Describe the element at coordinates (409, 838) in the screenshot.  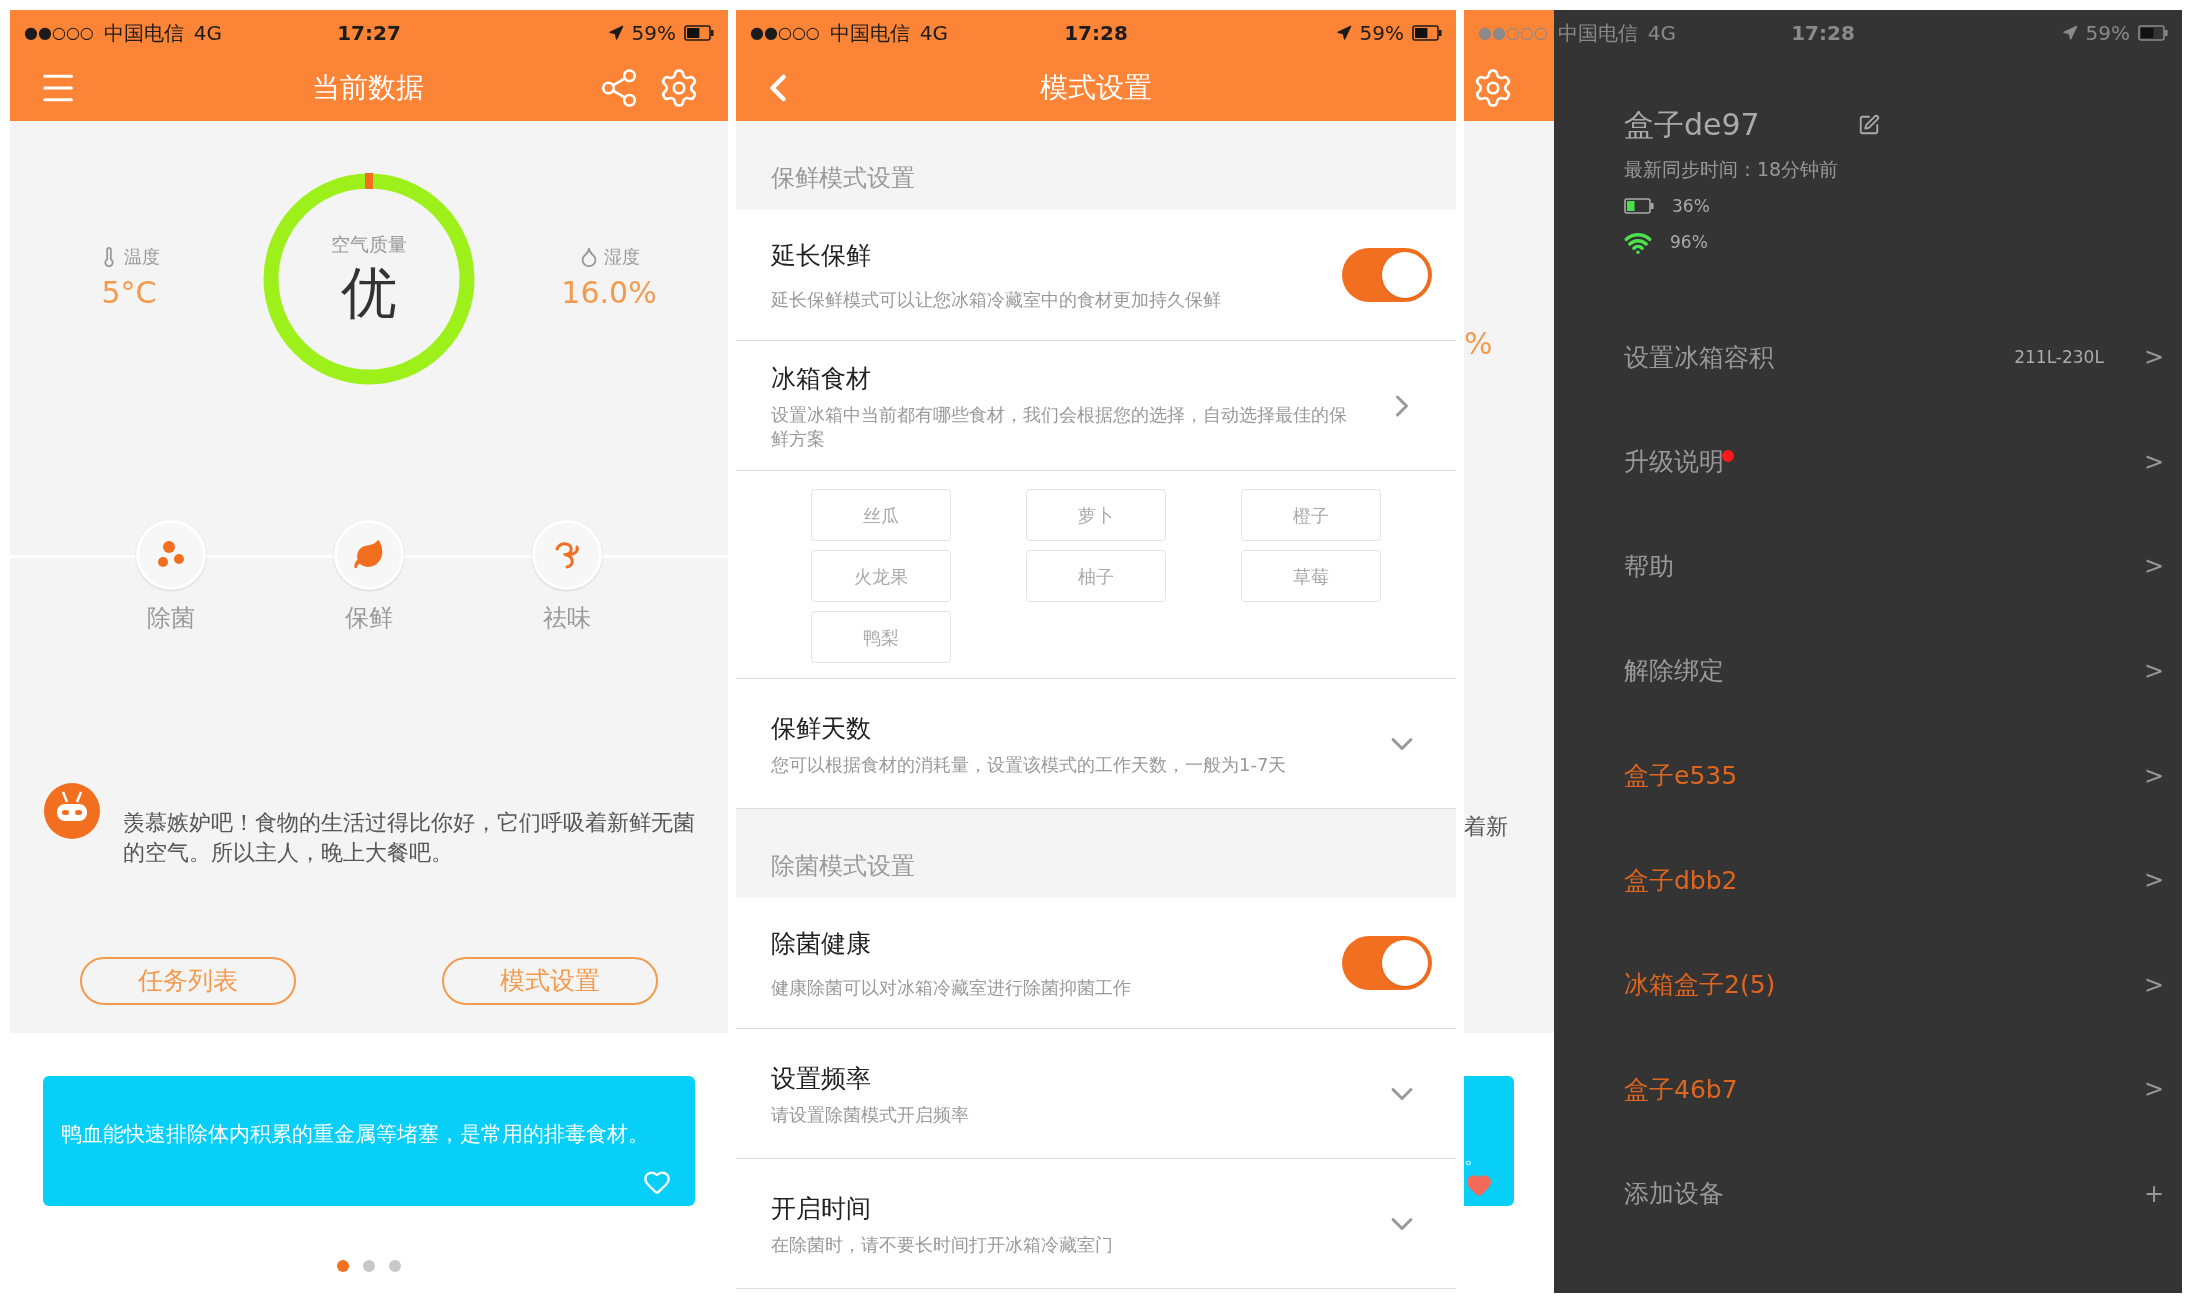
I see `robot-message: 羡慕嫉妒吧！食物的生活过得比你好，它们呼吸着新鲜无菌的空气。所以主人，晚上大餐吧。` at that location.